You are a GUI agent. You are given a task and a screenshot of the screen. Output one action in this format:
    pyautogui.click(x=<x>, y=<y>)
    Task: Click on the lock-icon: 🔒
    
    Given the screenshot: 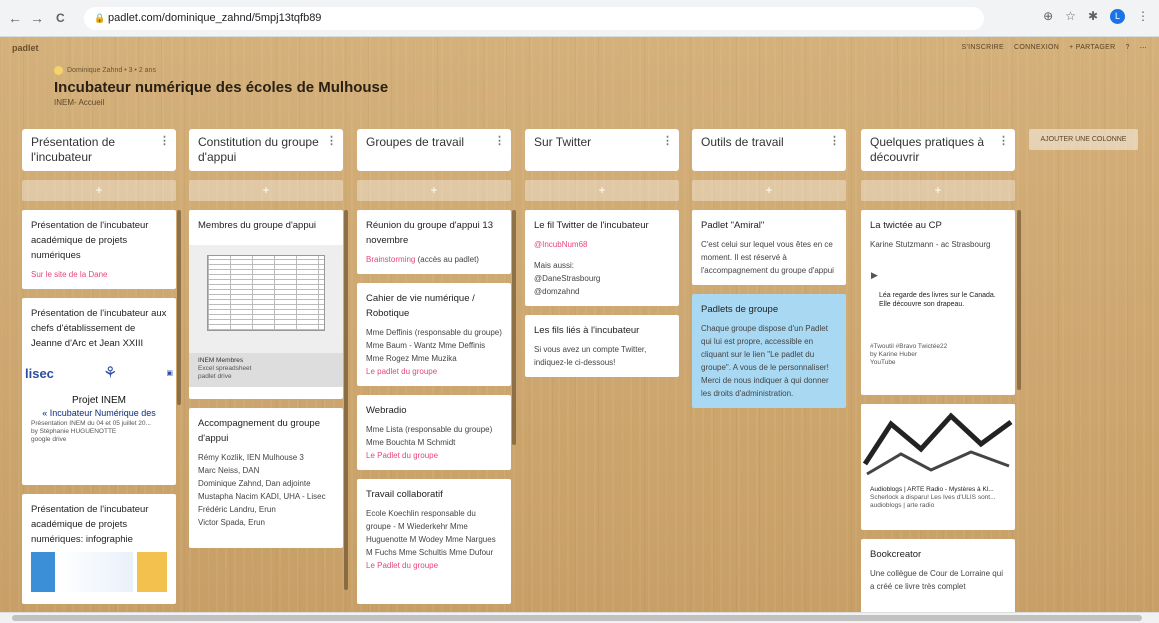 What is the action you would take?
    pyautogui.click(x=100, y=18)
    